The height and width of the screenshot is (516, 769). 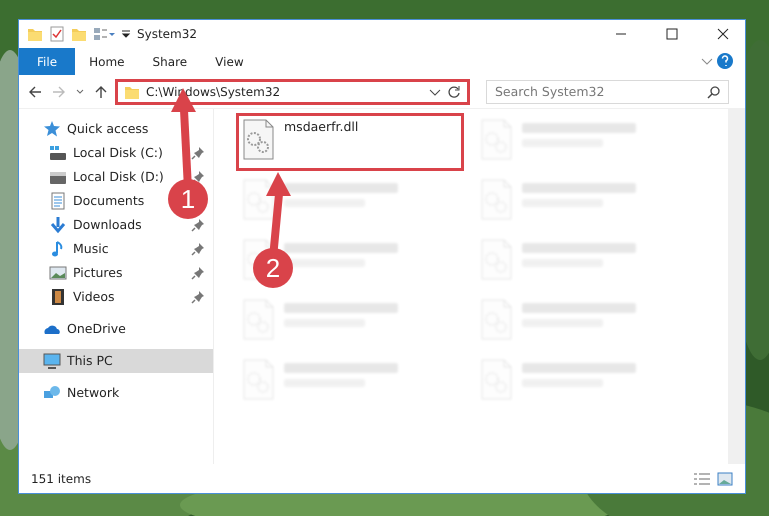 What do you see at coordinates (52, 129) in the screenshot?
I see `star-icon` at bounding box center [52, 129].